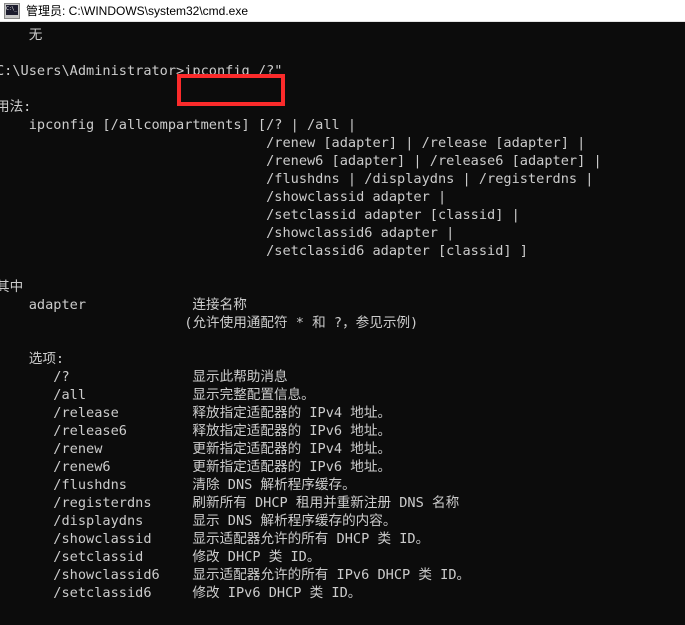  I want to click on window-title-bar: 管理员: C:\WINDOWS\system32\cmd.exe, so click(342, 11).